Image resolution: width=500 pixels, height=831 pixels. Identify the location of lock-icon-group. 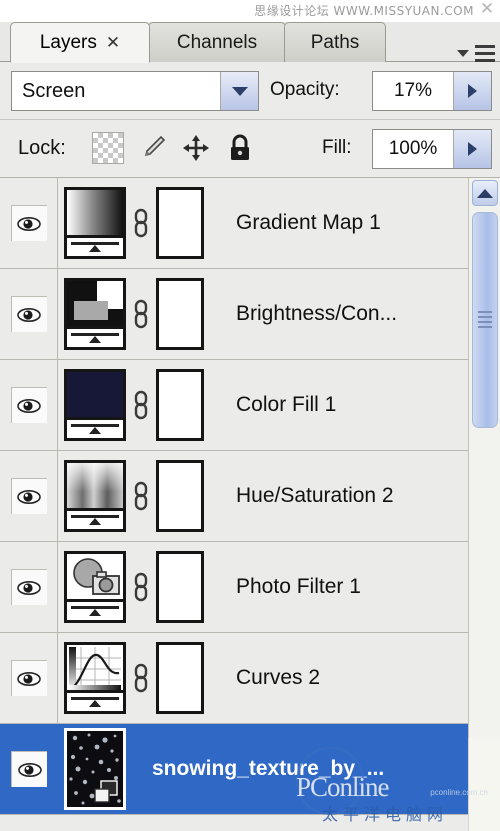
(174, 148).